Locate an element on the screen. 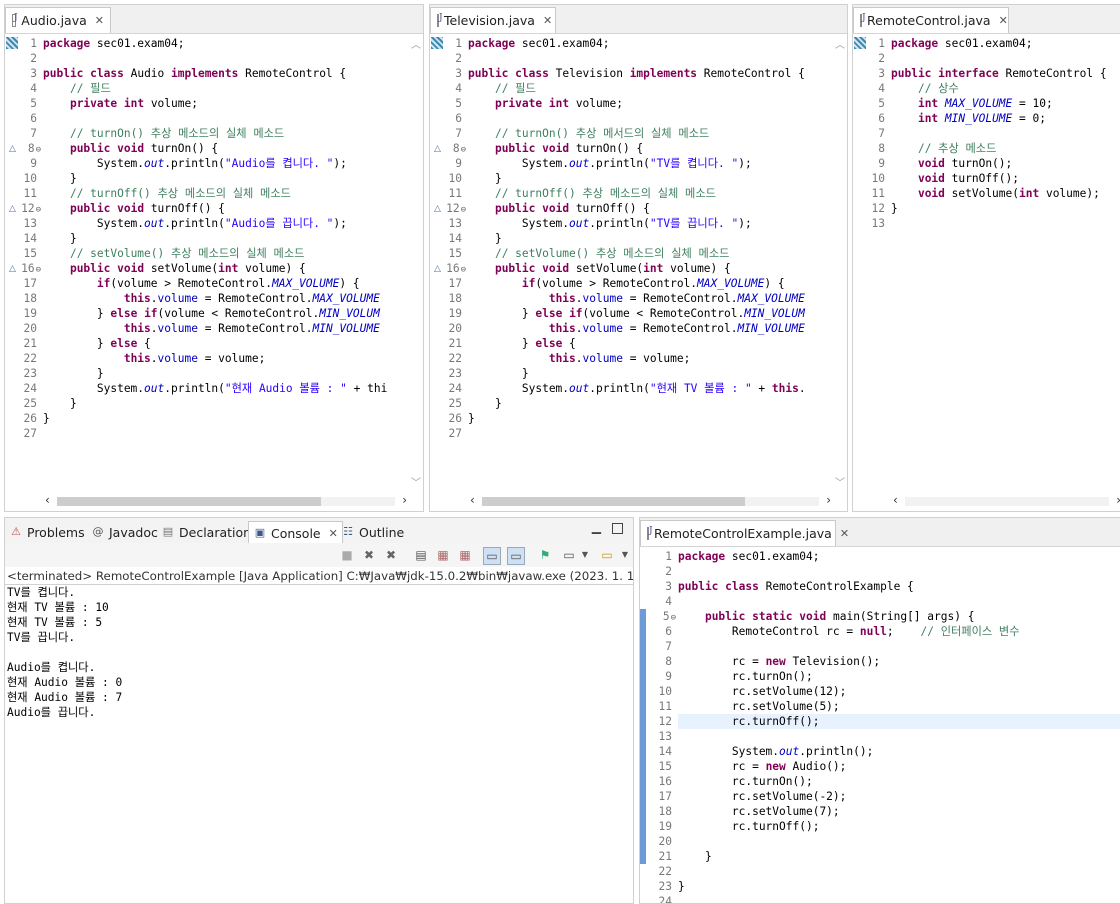 This screenshot has height=904, width=1120. open-console-icon: ▭ is located at coordinates (607, 555).